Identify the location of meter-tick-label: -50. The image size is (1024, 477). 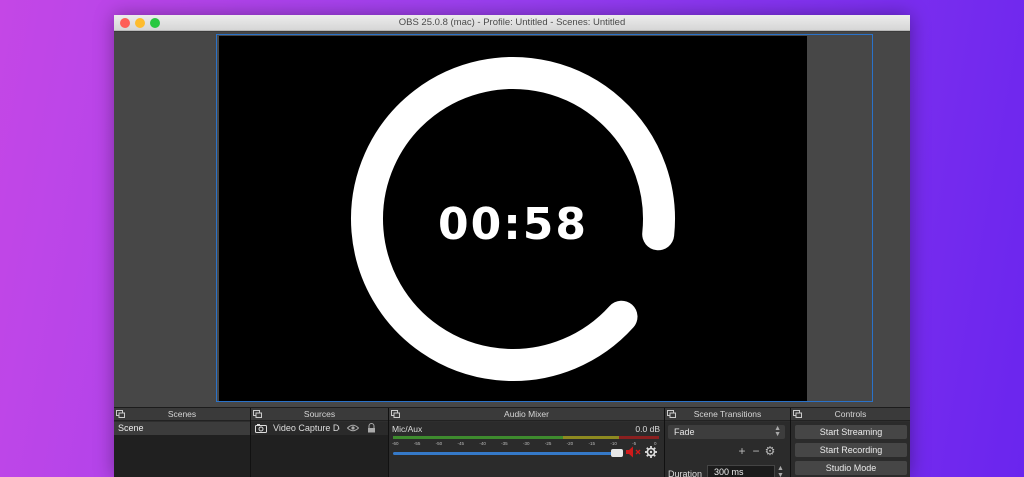
(439, 443).